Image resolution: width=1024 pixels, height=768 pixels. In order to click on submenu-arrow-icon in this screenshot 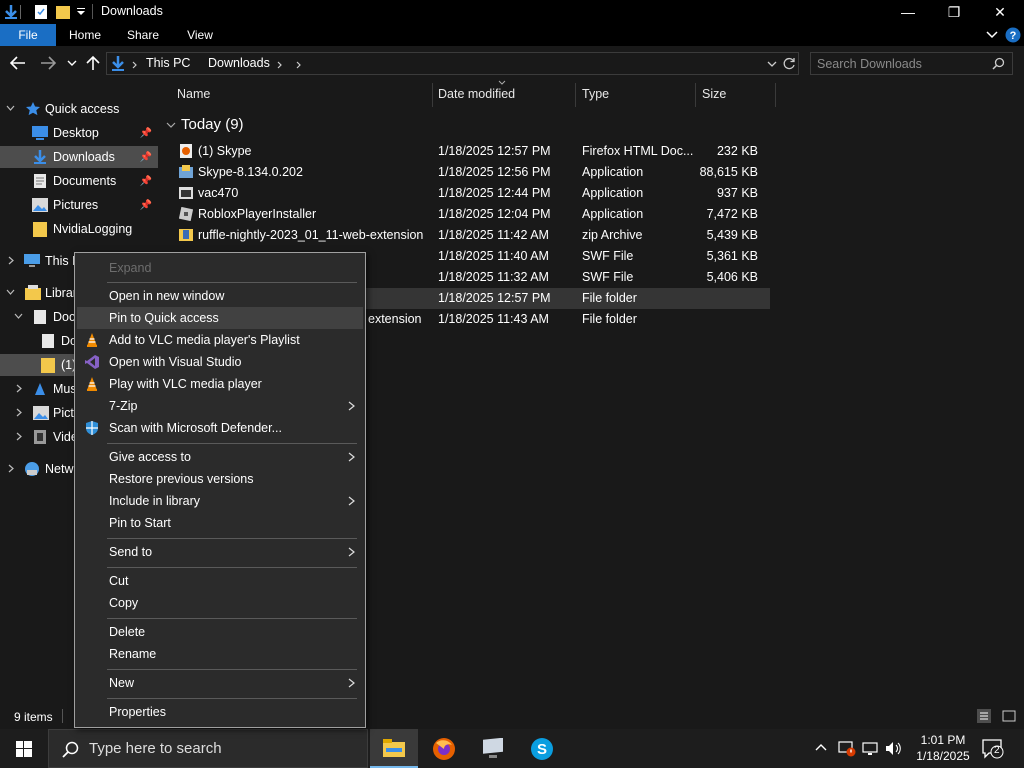, I will do `click(351, 406)`.